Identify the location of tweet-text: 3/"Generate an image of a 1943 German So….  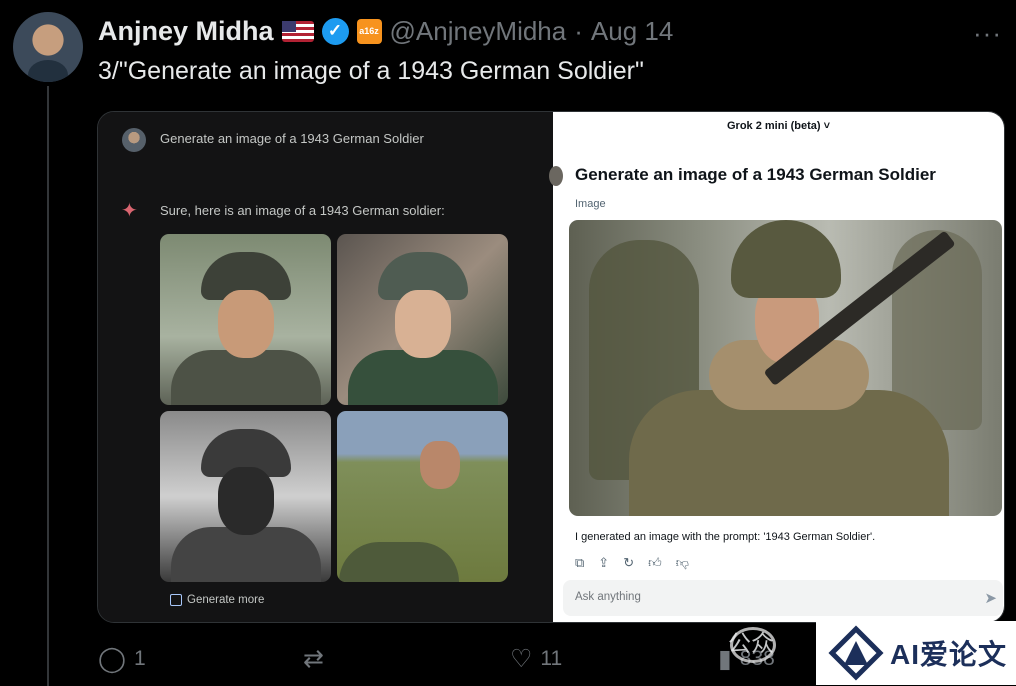
(371, 71).